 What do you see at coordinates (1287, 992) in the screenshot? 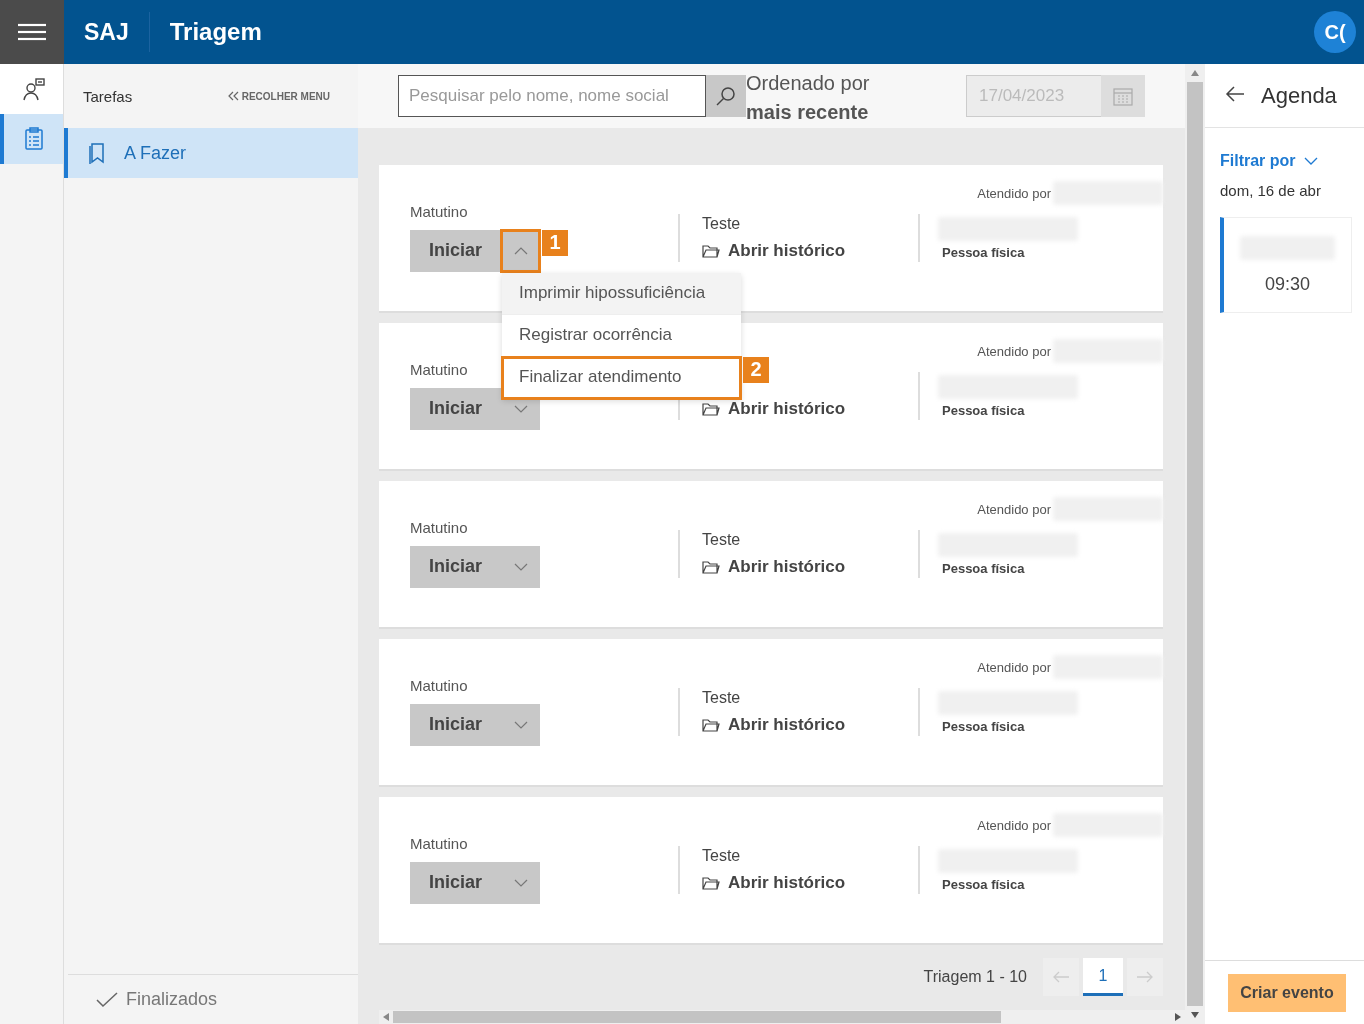
I see `create-event-button: Criar evento` at bounding box center [1287, 992].